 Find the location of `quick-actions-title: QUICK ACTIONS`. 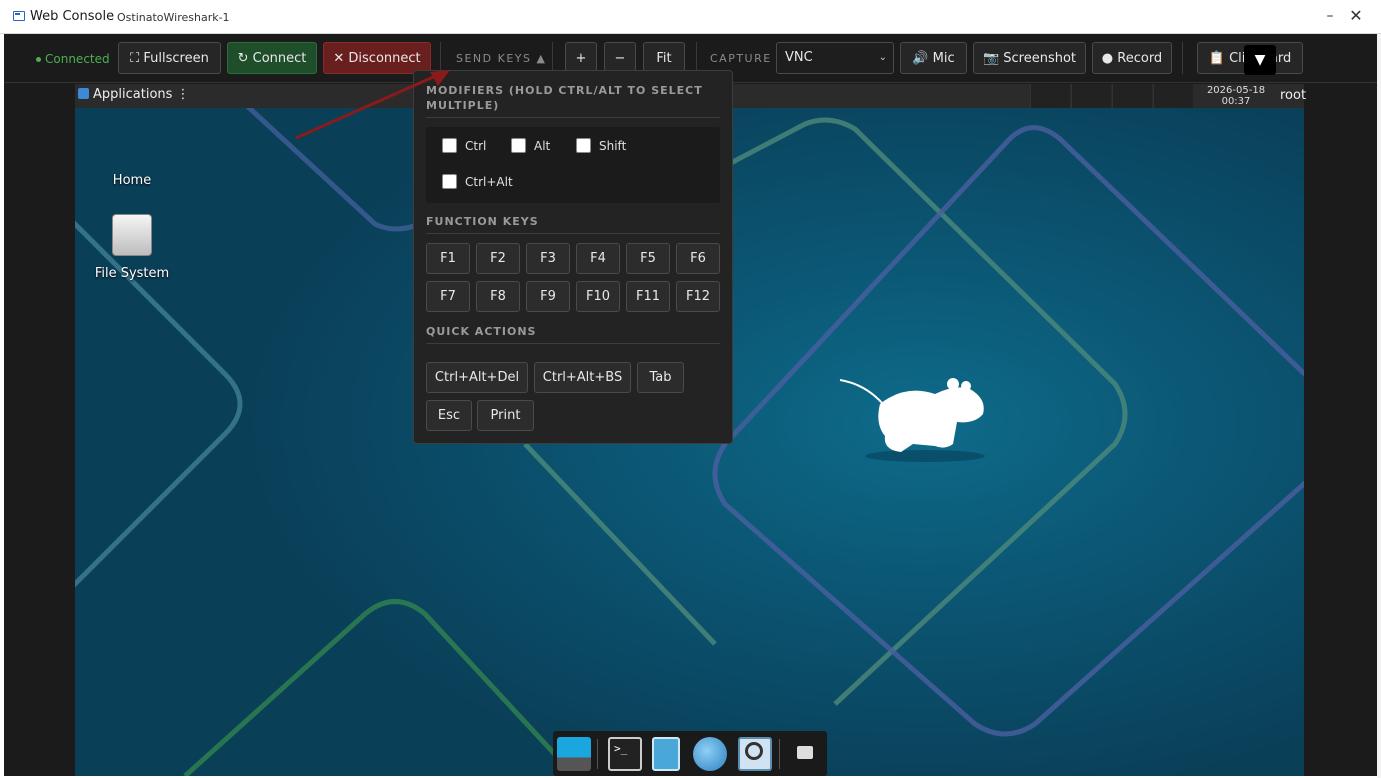

quick-actions-title: QUICK ACTIONS is located at coordinates (481, 331).